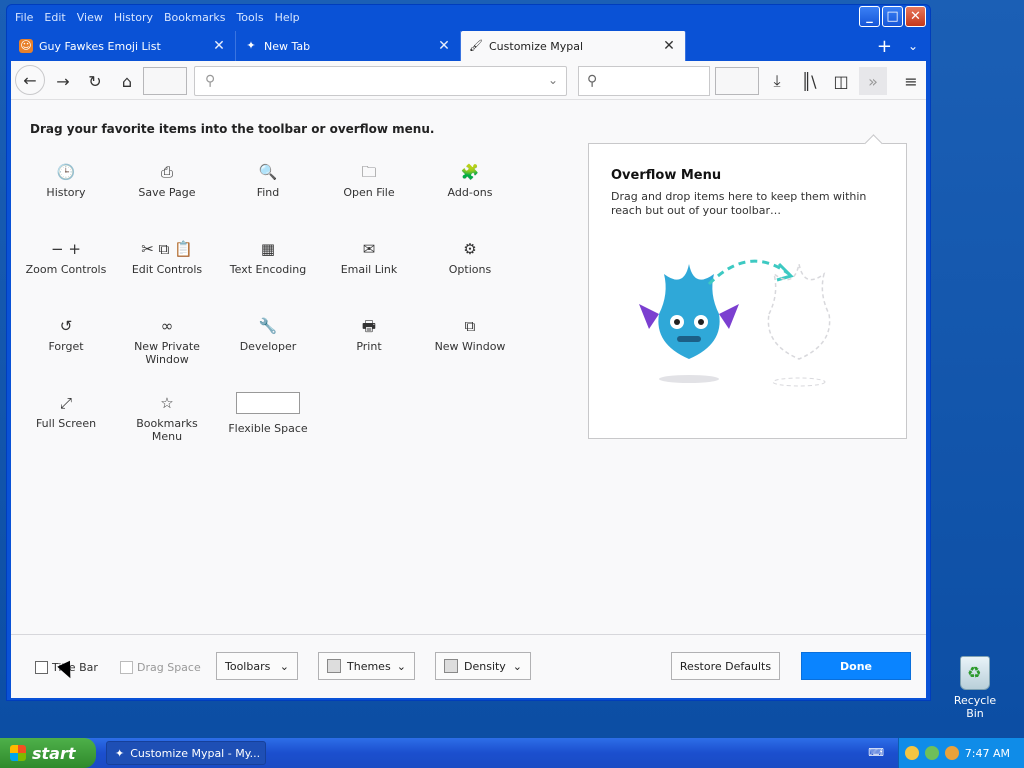 The height and width of the screenshot is (768, 1024). I want to click on tab-tools: + ⌄, so click(897, 46).